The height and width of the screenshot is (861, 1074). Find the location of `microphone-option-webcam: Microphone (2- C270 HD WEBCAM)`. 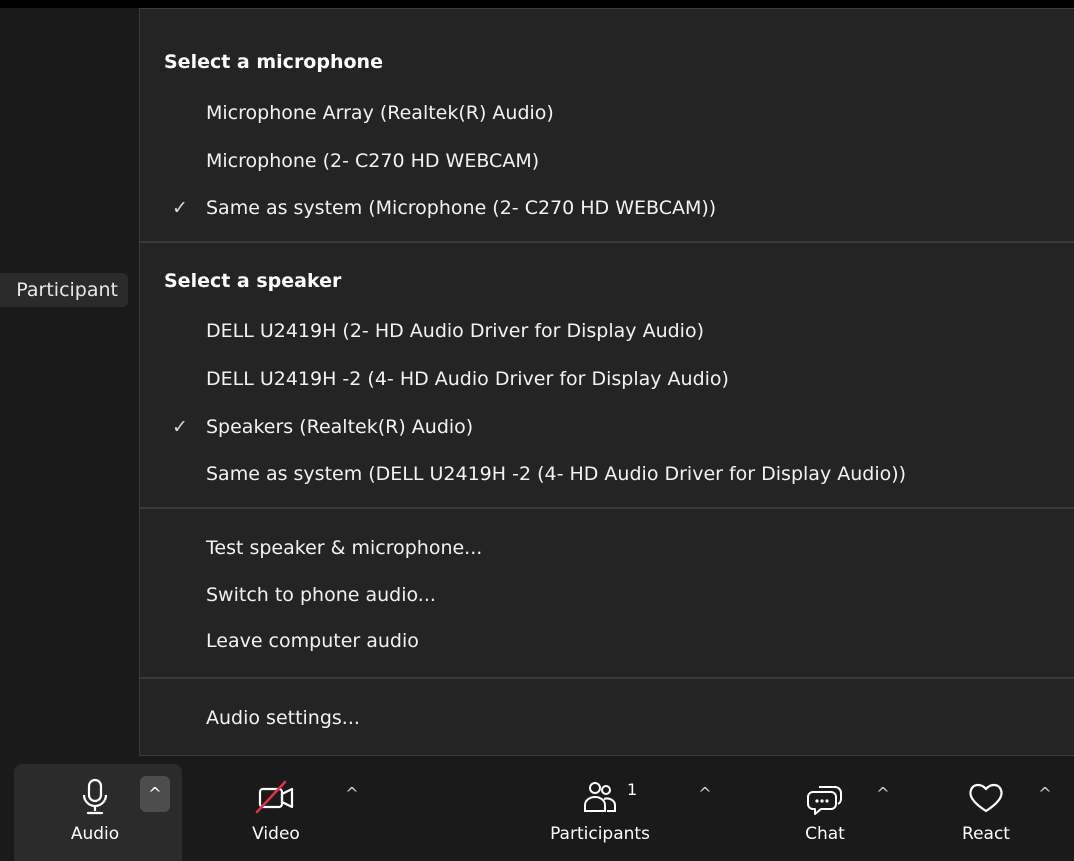

microphone-option-webcam: Microphone (2- C270 HD WEBCAM) is located at coordinates (607, 162).